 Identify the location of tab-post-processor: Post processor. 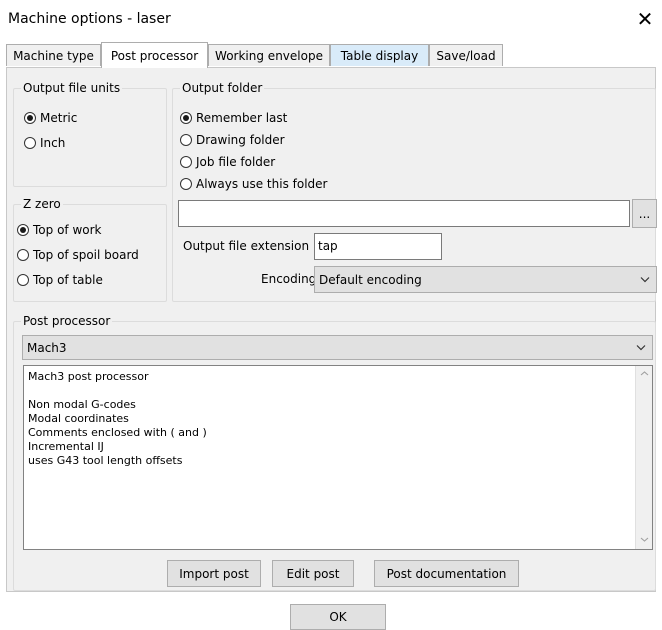
(154, 55).